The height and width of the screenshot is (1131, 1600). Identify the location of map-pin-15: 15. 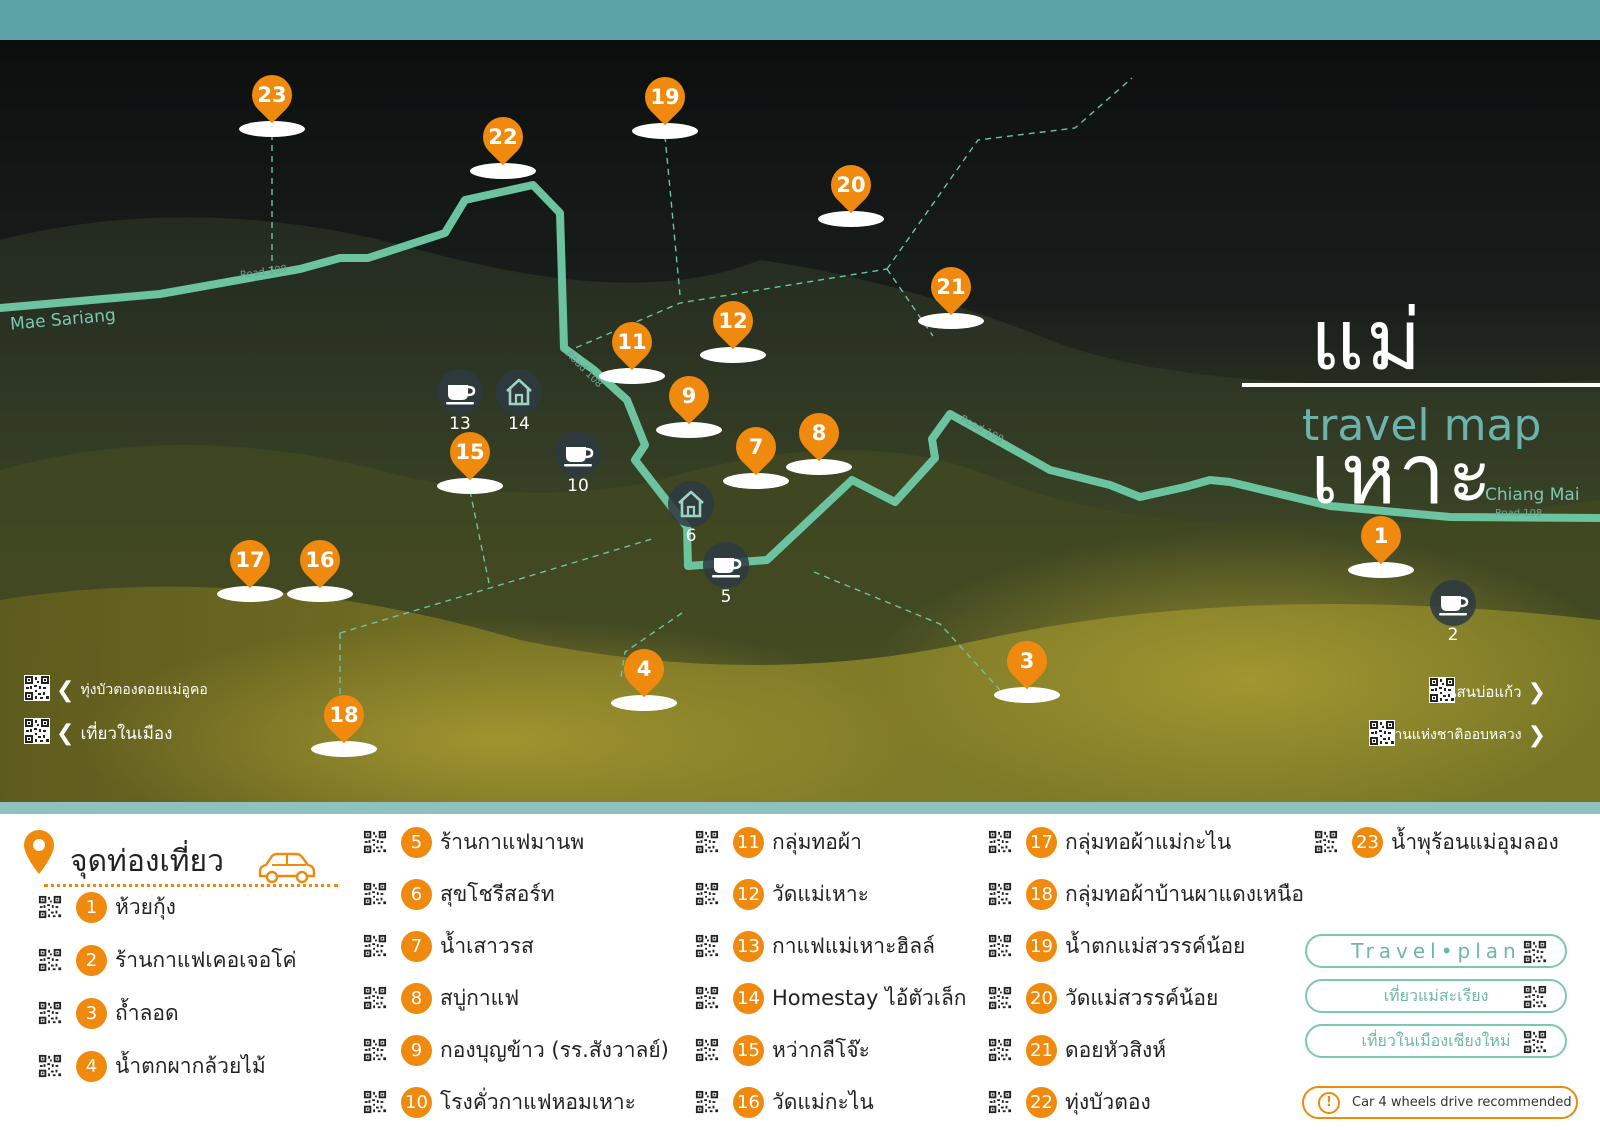
(470, 458).